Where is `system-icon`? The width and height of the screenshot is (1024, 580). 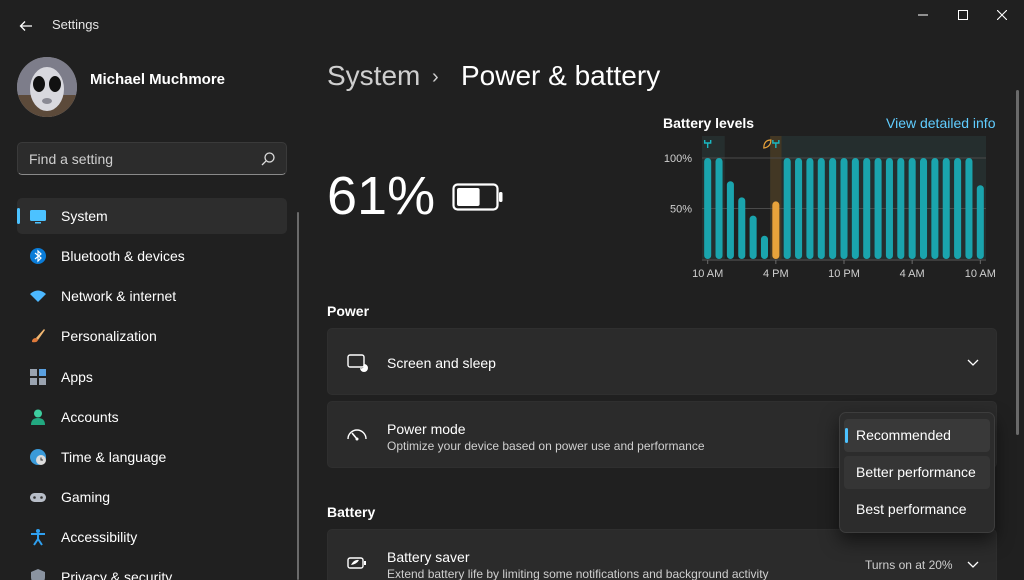 system-icon is located at coordinates (38, 217).